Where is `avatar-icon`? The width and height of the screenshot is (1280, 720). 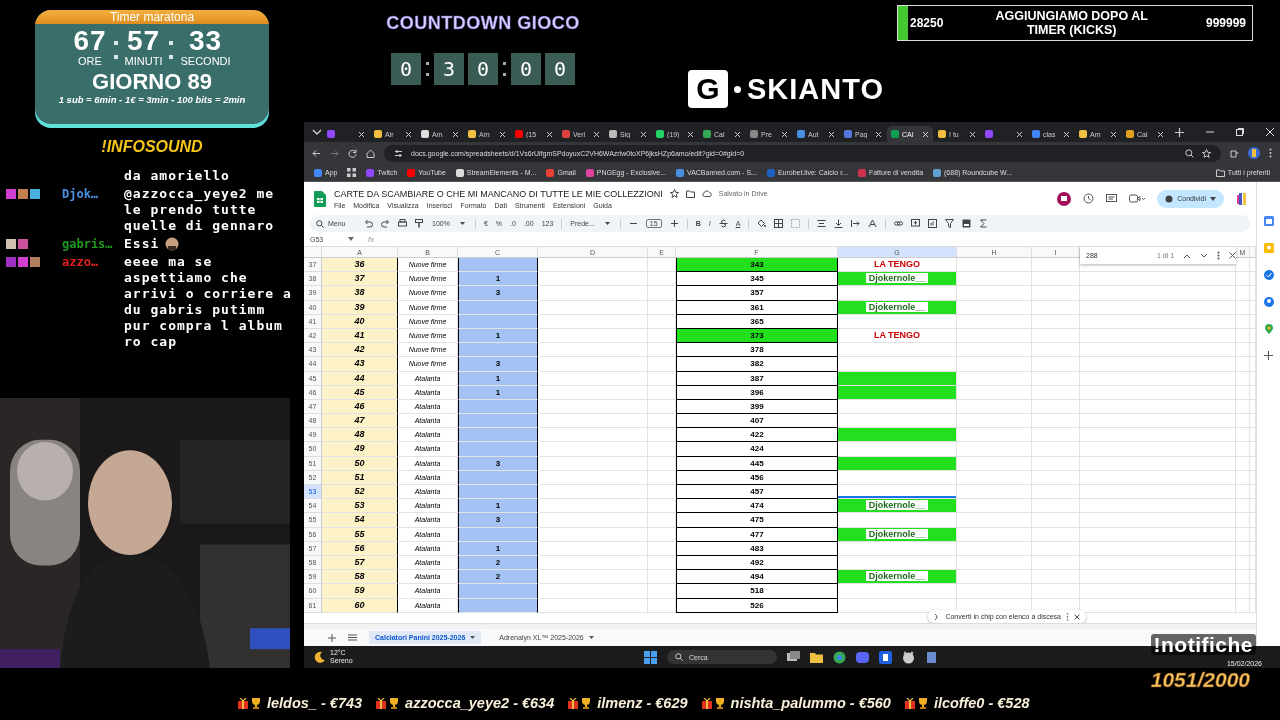 avatar-icon is located at coordinates (1064, 198).